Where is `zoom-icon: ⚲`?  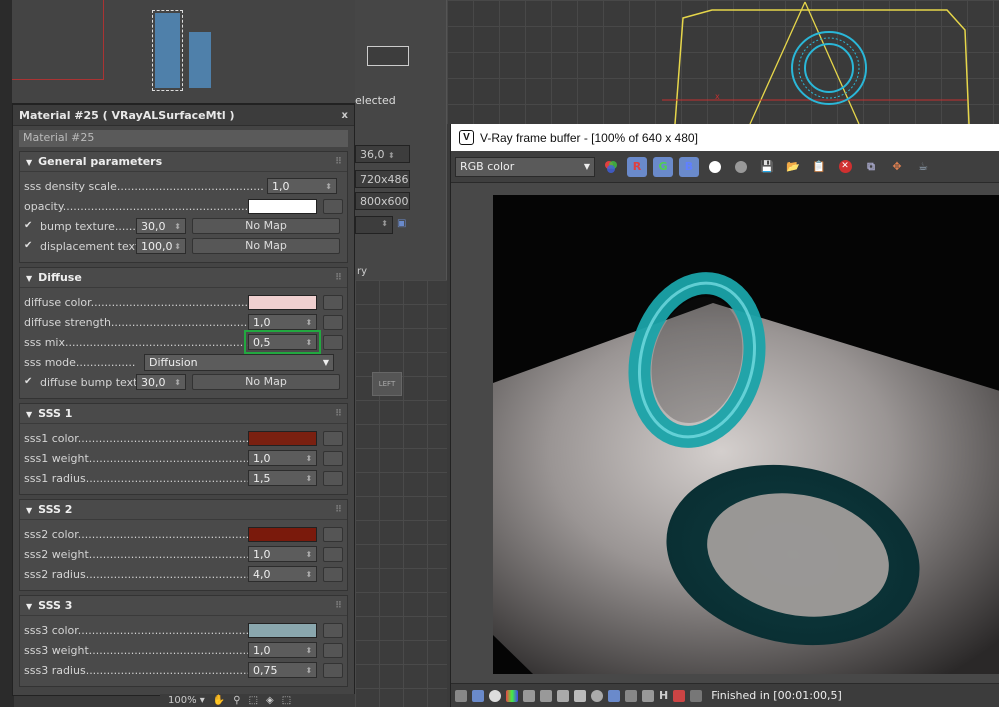 zoom-icon: ⚲ is located at coordinates (236, 700).